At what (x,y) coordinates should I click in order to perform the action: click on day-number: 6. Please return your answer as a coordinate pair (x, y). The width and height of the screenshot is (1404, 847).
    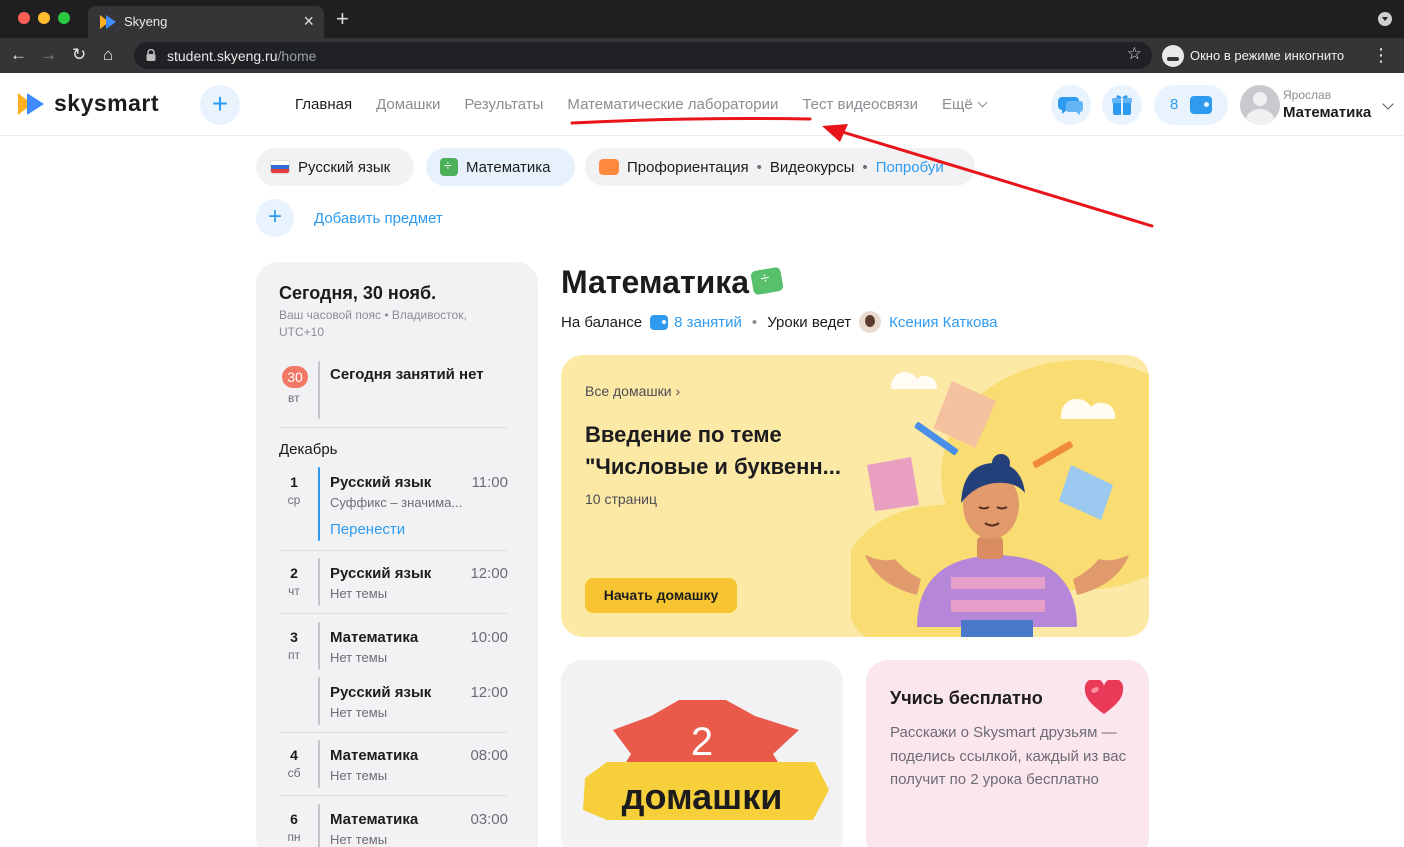
    Looking at the image, I should click on (294, 819).